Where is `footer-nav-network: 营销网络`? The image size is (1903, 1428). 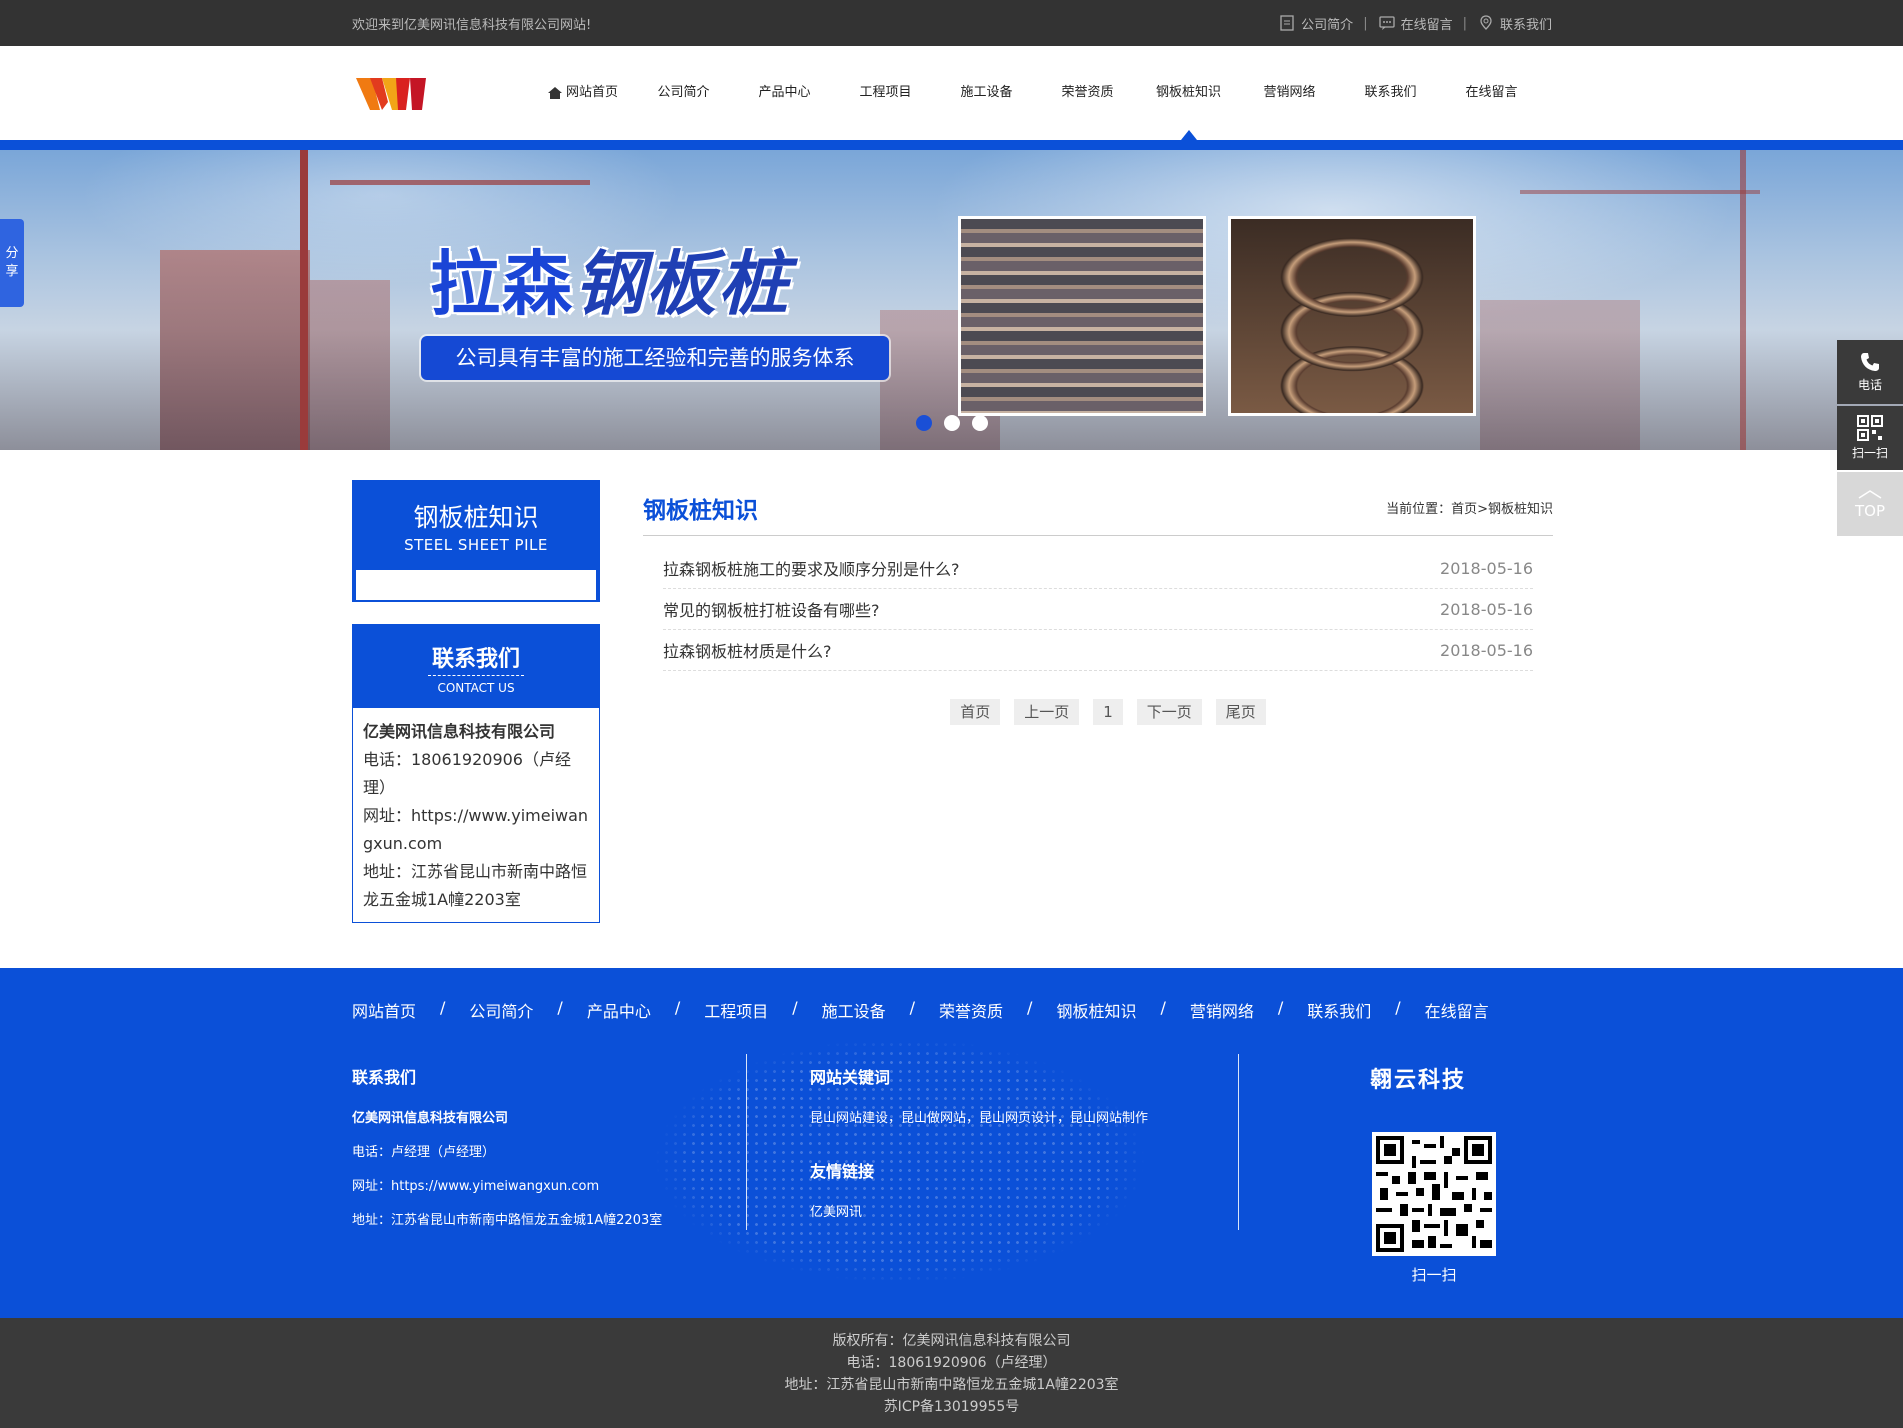
footer-nav-network: 营销网络 is located at coordinates (1222, 1010).